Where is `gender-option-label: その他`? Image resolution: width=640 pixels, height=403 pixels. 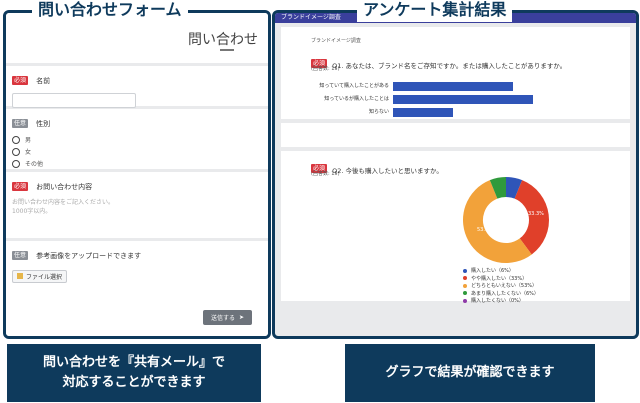 gender-option-label: その他 is located at coordinates (34, 164).